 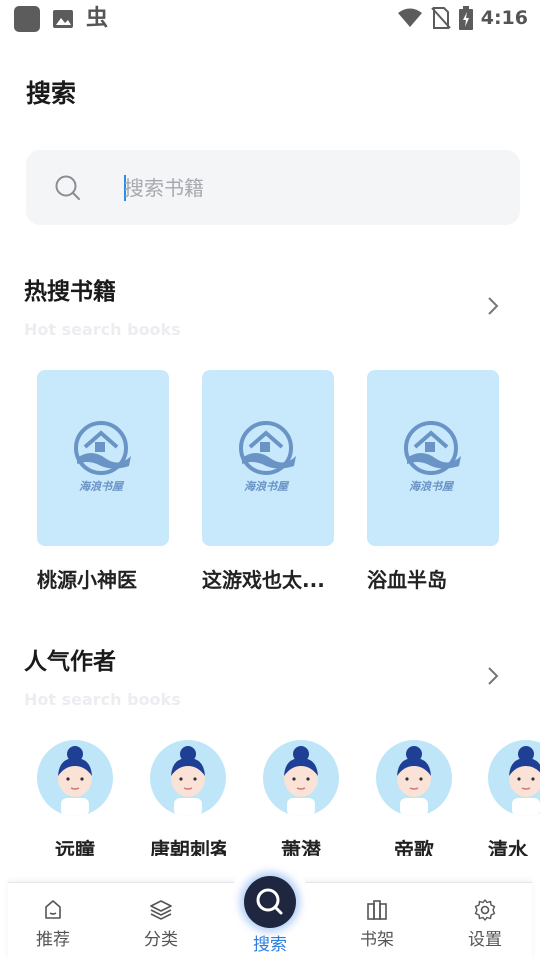 I want to click on nav-item-recommend: 推荐, so click(x=53, y=916).